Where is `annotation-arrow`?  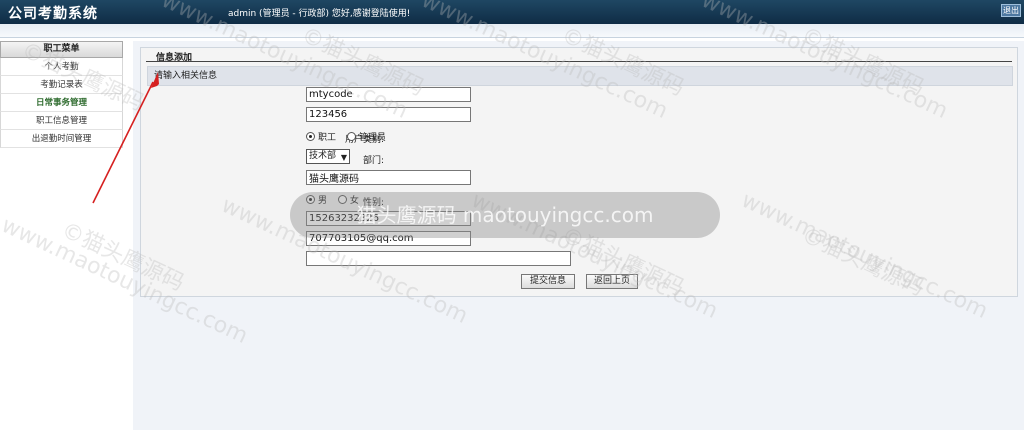 annotation-arrow is located at coordinates (125, 138).